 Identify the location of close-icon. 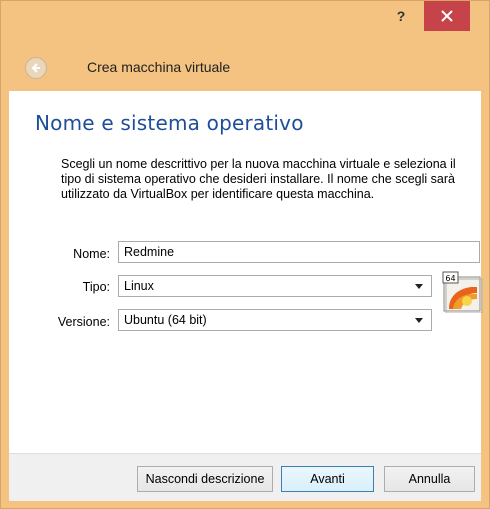
(447, 16).